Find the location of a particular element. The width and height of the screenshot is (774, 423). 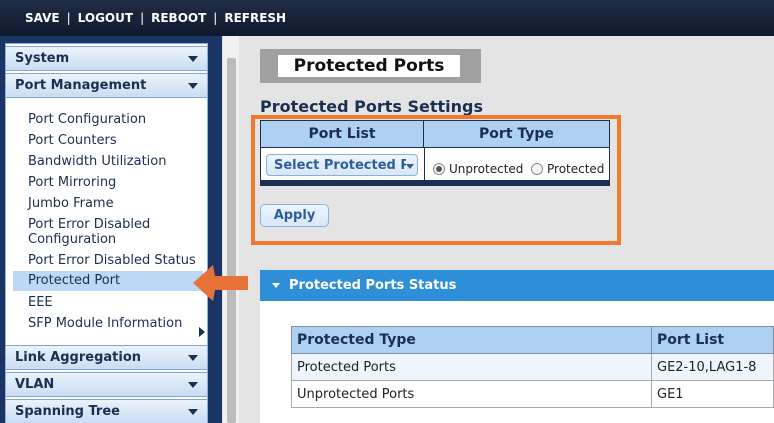

dropdown-label: Select Protected Ports is located at coordinates (340, 165).